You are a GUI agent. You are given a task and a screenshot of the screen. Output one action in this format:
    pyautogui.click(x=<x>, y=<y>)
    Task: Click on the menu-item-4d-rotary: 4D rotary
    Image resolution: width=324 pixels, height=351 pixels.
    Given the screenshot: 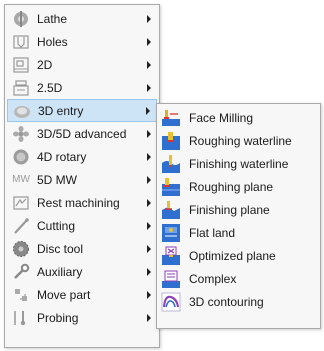 What is the action you would take?
    pyautogui.click(x=82, y=156)
    